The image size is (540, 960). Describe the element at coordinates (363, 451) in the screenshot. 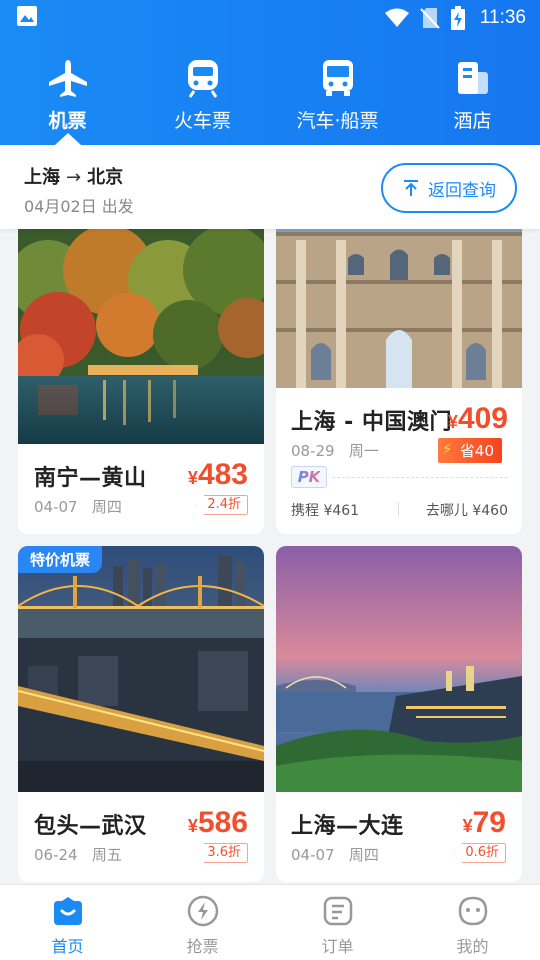

I see `weekday: 周一` at that location.